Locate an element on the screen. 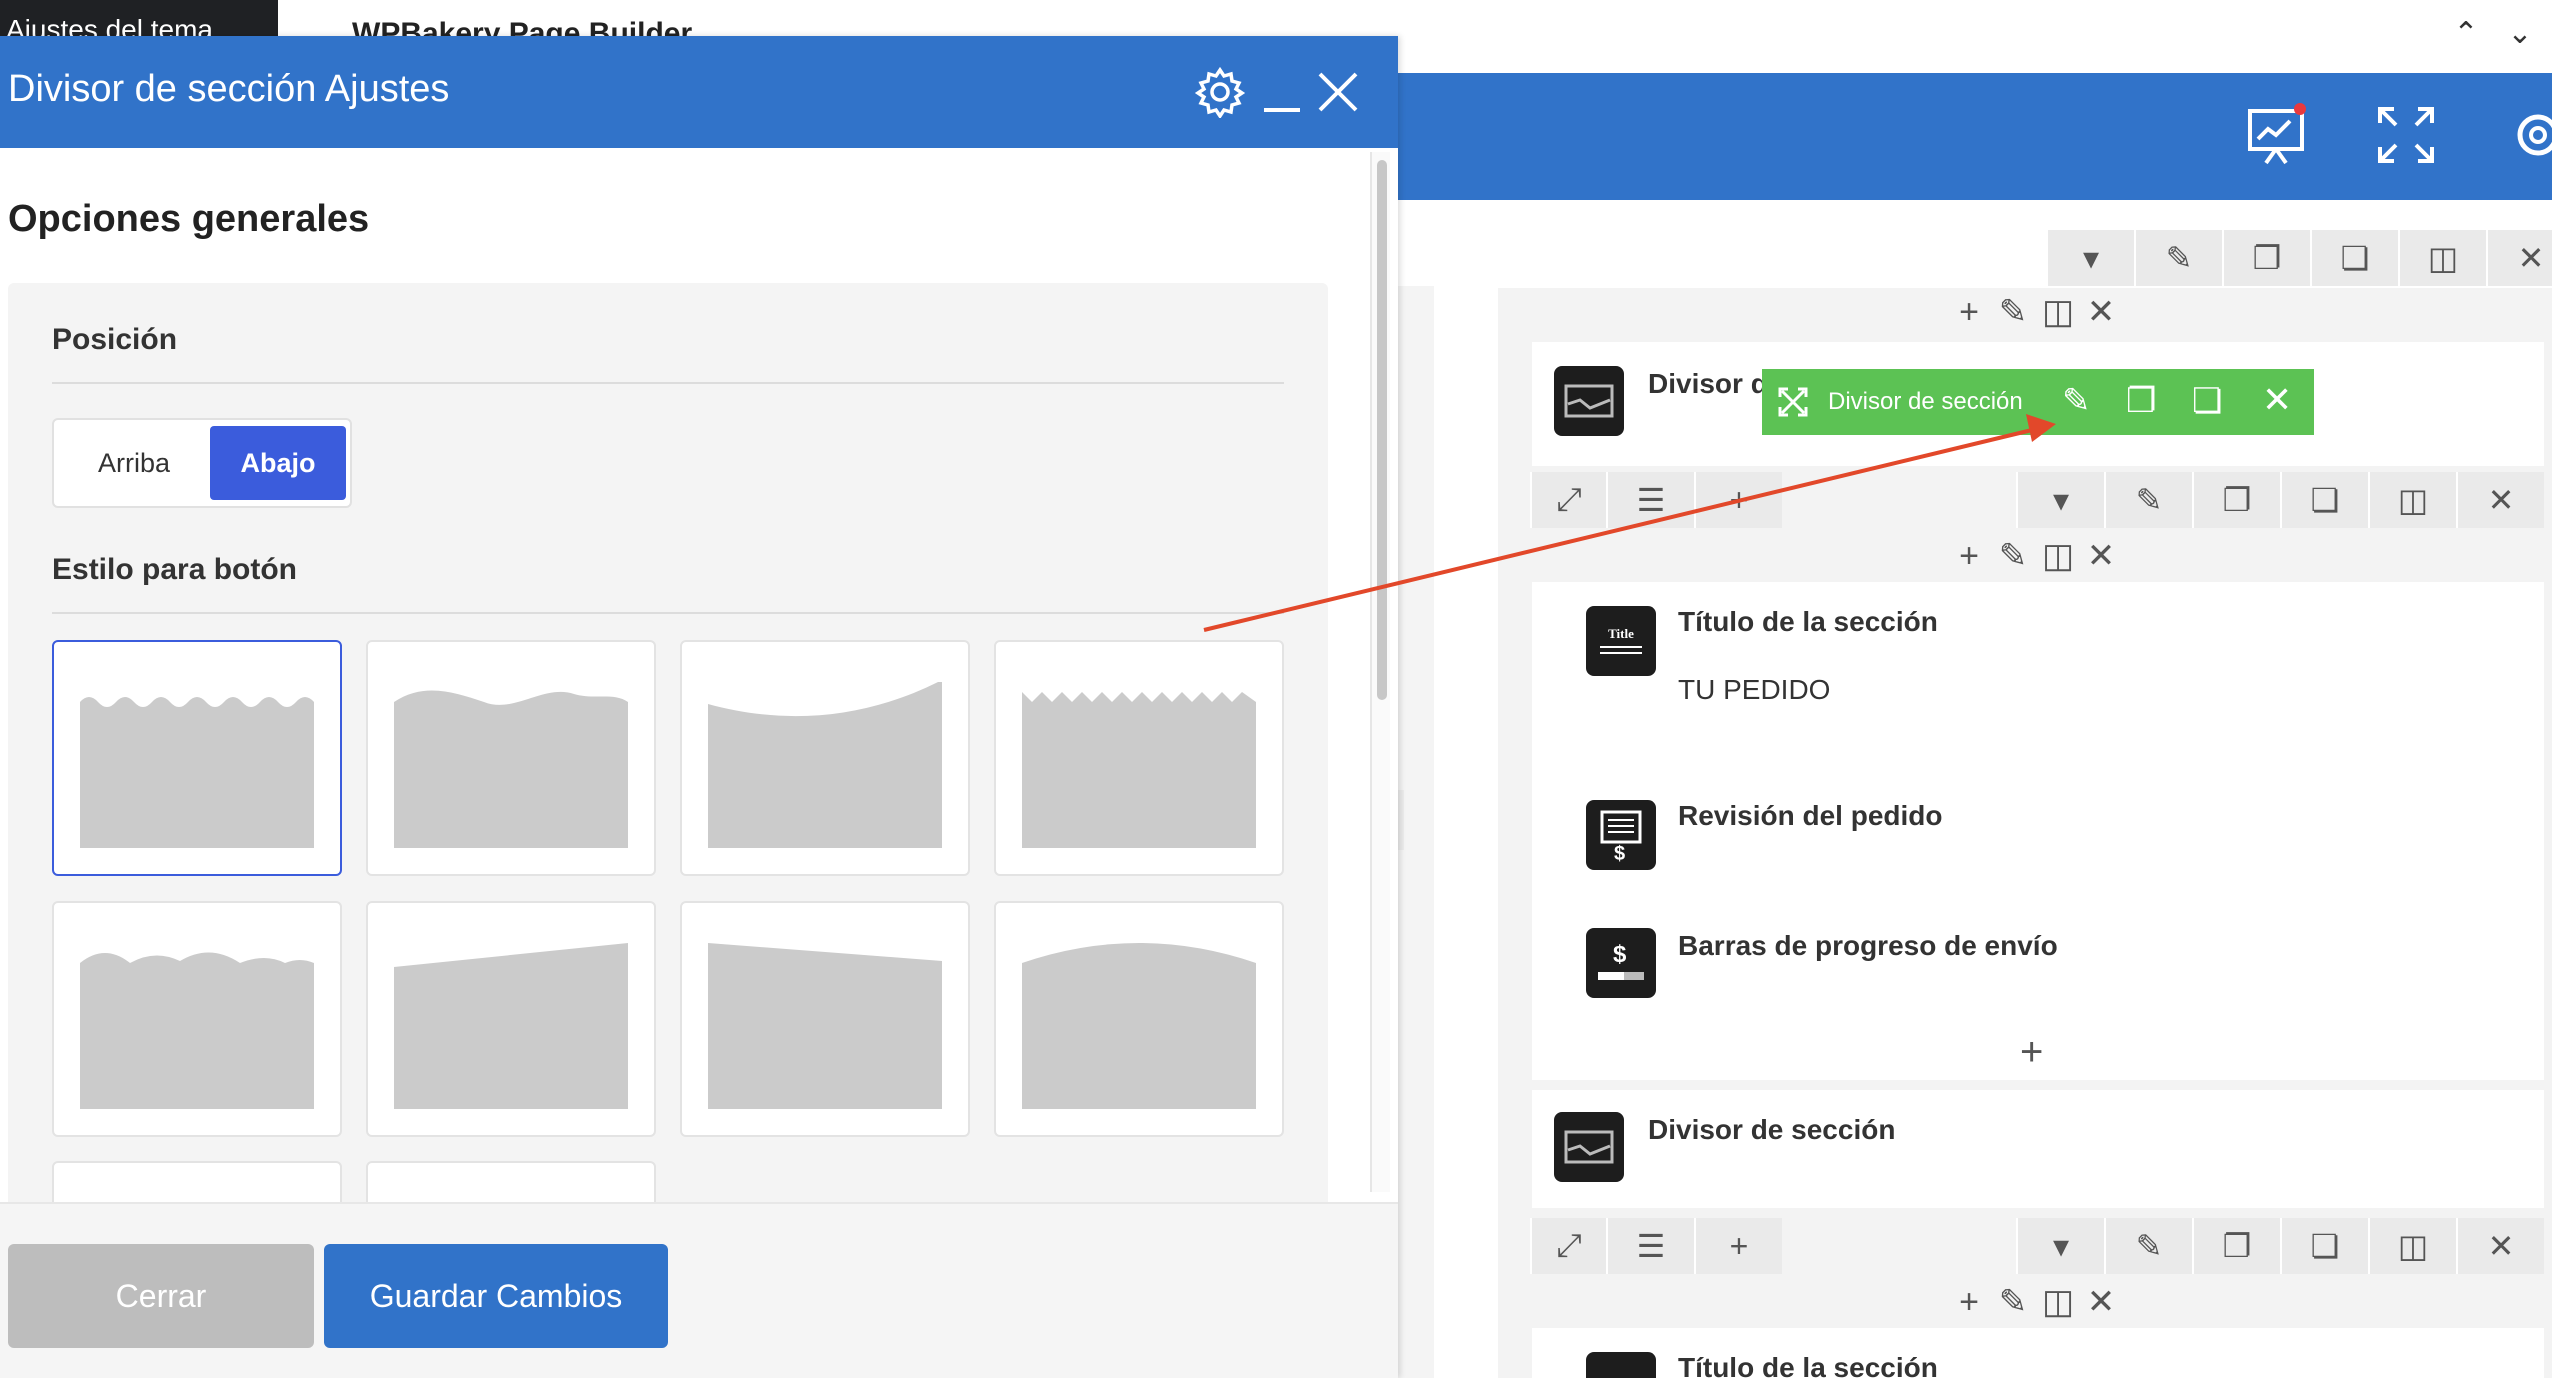 This screenshot has height=1378, width=2552. section-title-label: Título de la sección is located at coordinates (1808, 622).